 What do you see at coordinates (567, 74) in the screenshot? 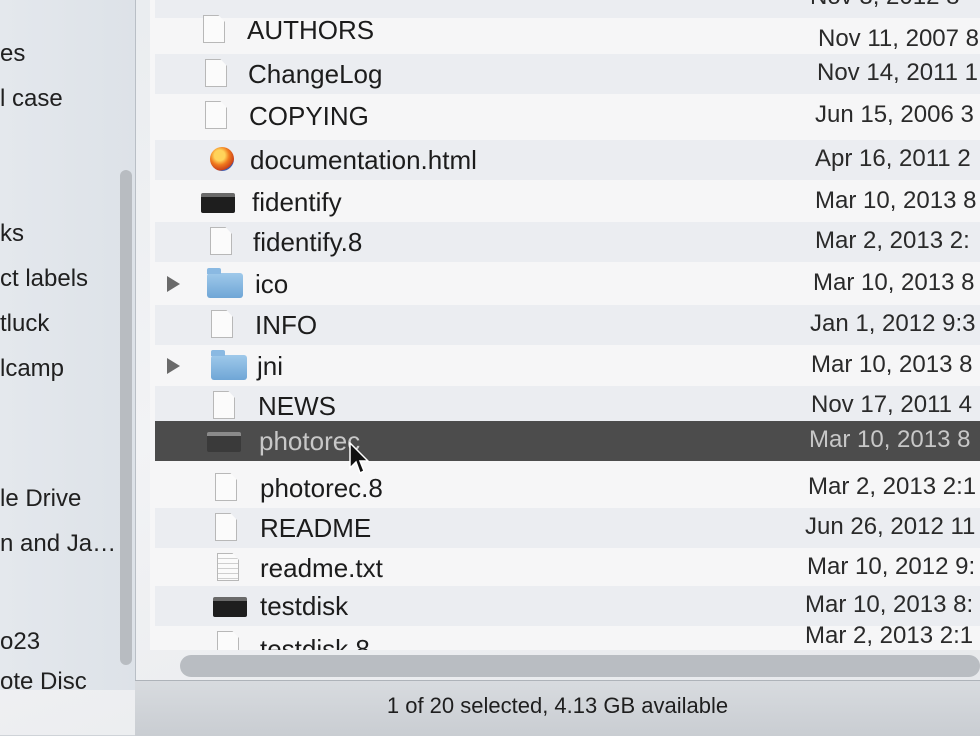
I see `file-row: ChangeLog Nov 14, 2011 1` at bounding box center [567, 74].